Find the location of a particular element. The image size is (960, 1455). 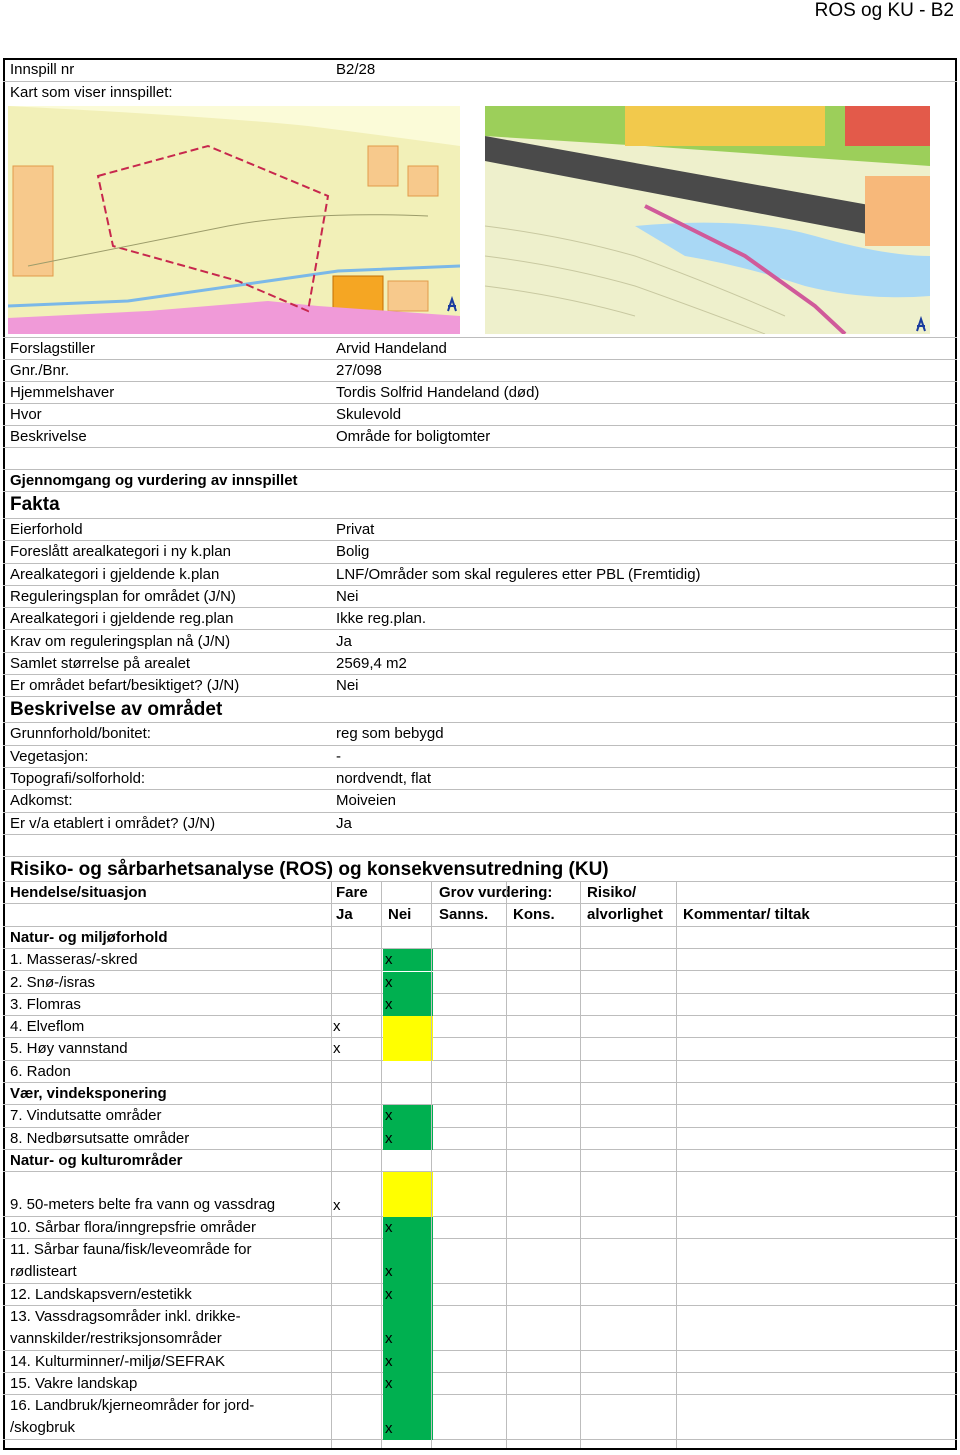

gjennomgang-row: Gjennomgang og vurdering av innspillet is located at coordinates (480, 481).